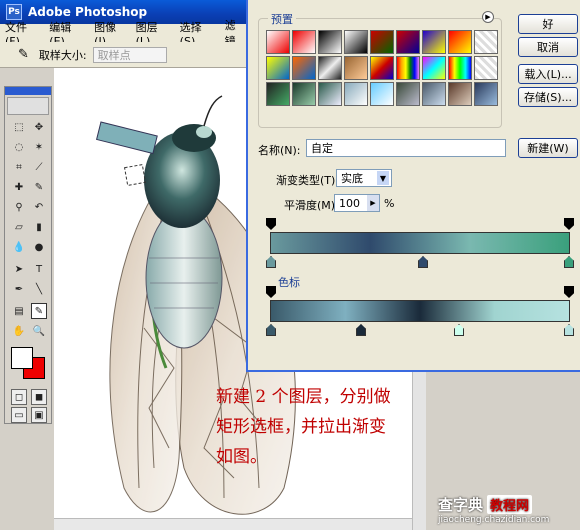  Describe the element at coordinates (349, 203) in the screenshot. I see `smoothness-value: 100` at that location.